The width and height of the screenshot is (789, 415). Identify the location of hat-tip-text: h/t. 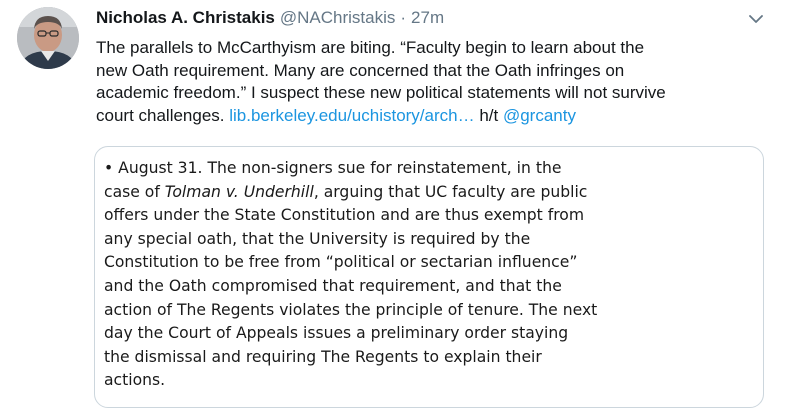
(488, 115).